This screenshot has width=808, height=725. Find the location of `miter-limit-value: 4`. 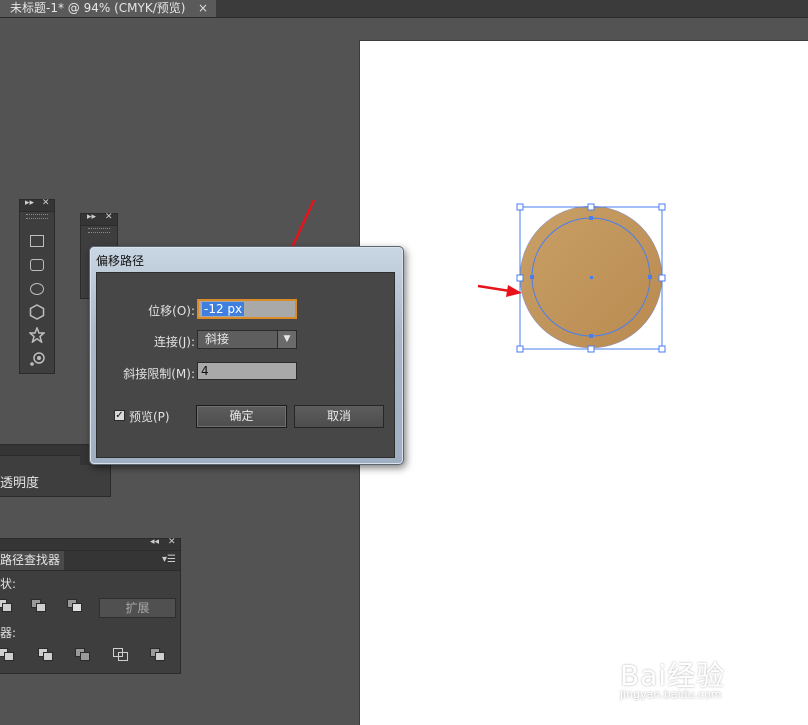

miter-limit-value: 4 is located at coordinates (205, 371).